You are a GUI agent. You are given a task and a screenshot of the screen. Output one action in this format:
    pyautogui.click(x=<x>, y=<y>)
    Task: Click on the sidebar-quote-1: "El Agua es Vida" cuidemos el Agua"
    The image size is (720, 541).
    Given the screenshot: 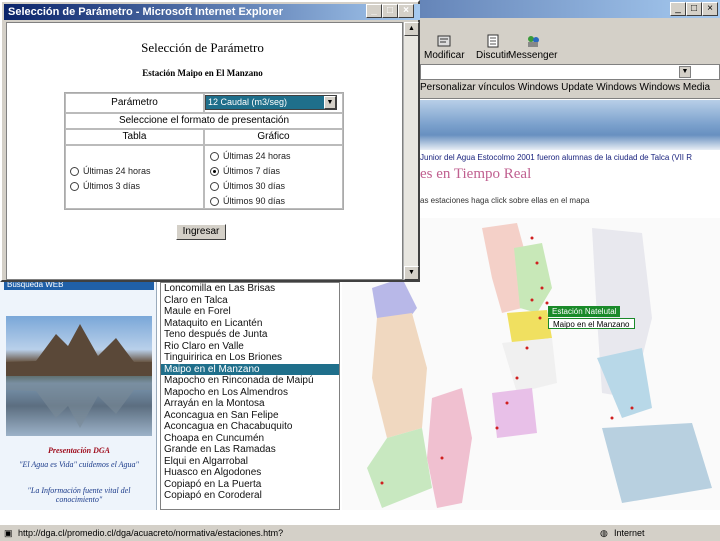 What is the action you would take?
    pyautogui.click(x=79, y=464)
    